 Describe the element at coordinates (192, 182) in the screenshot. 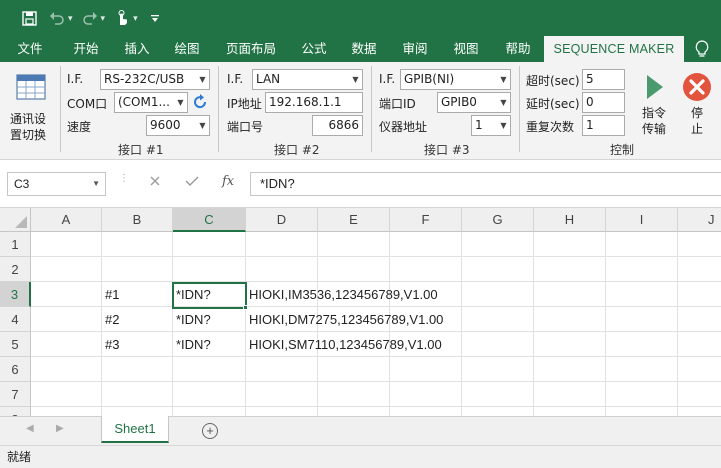

I see `enter-icon` at that location.